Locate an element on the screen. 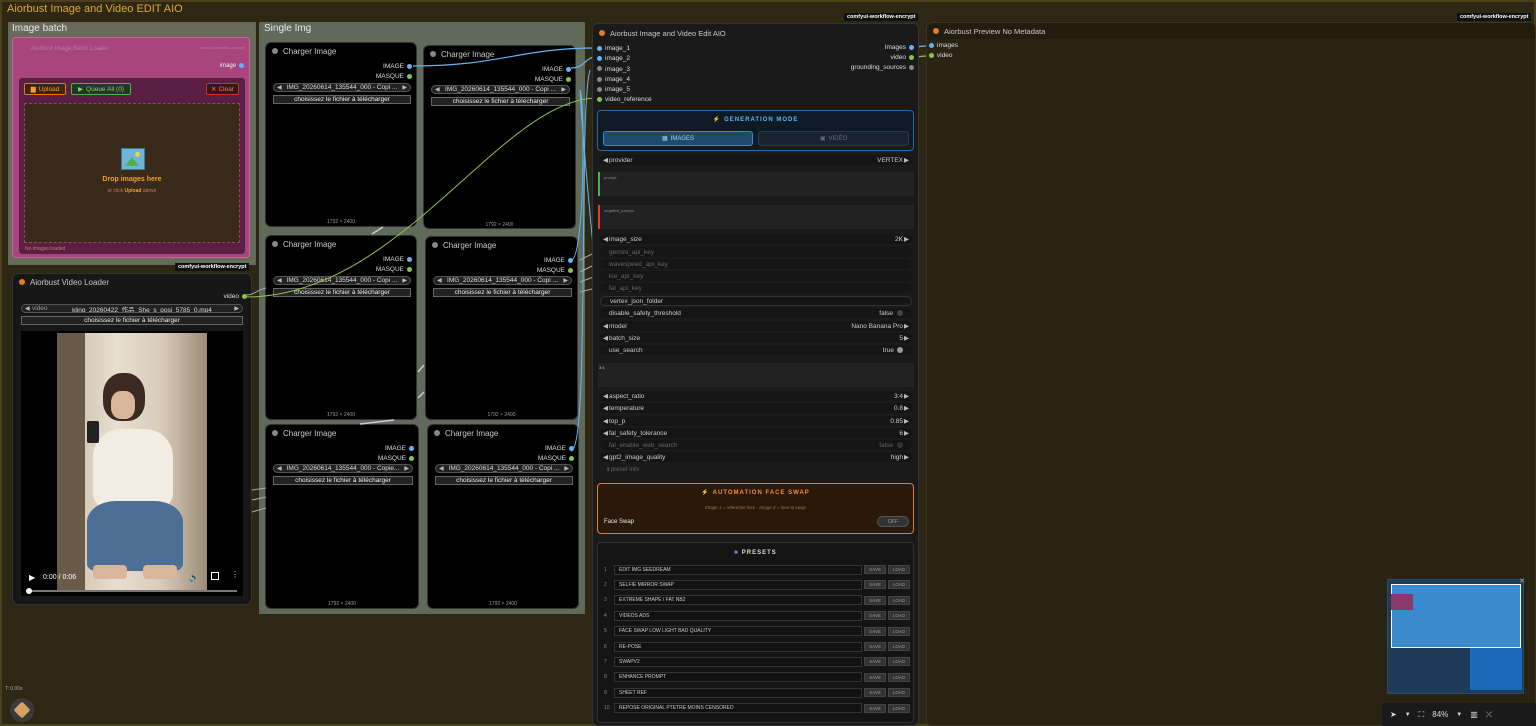 The height and width of the screenshot is (726, 1536). wavespeed-api-key-field: wavespeed_api_key is located at coordinates (756, 264).